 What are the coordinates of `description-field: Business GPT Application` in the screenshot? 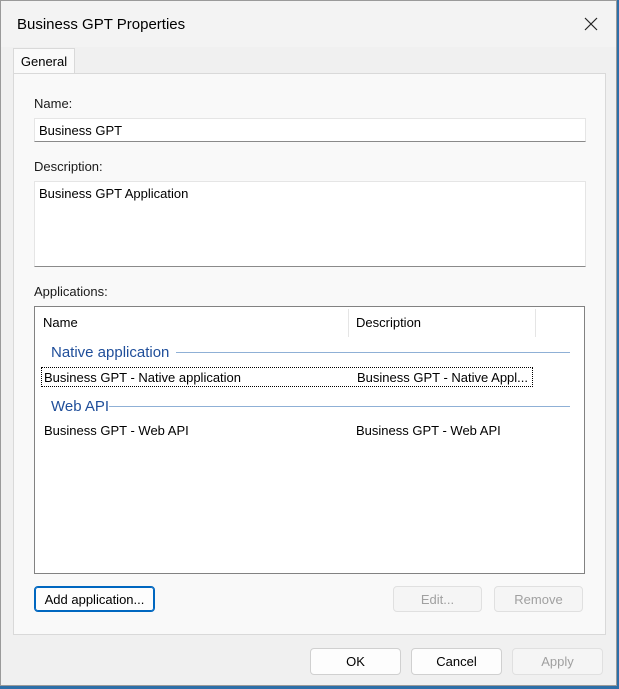 It's located at (310, 224).